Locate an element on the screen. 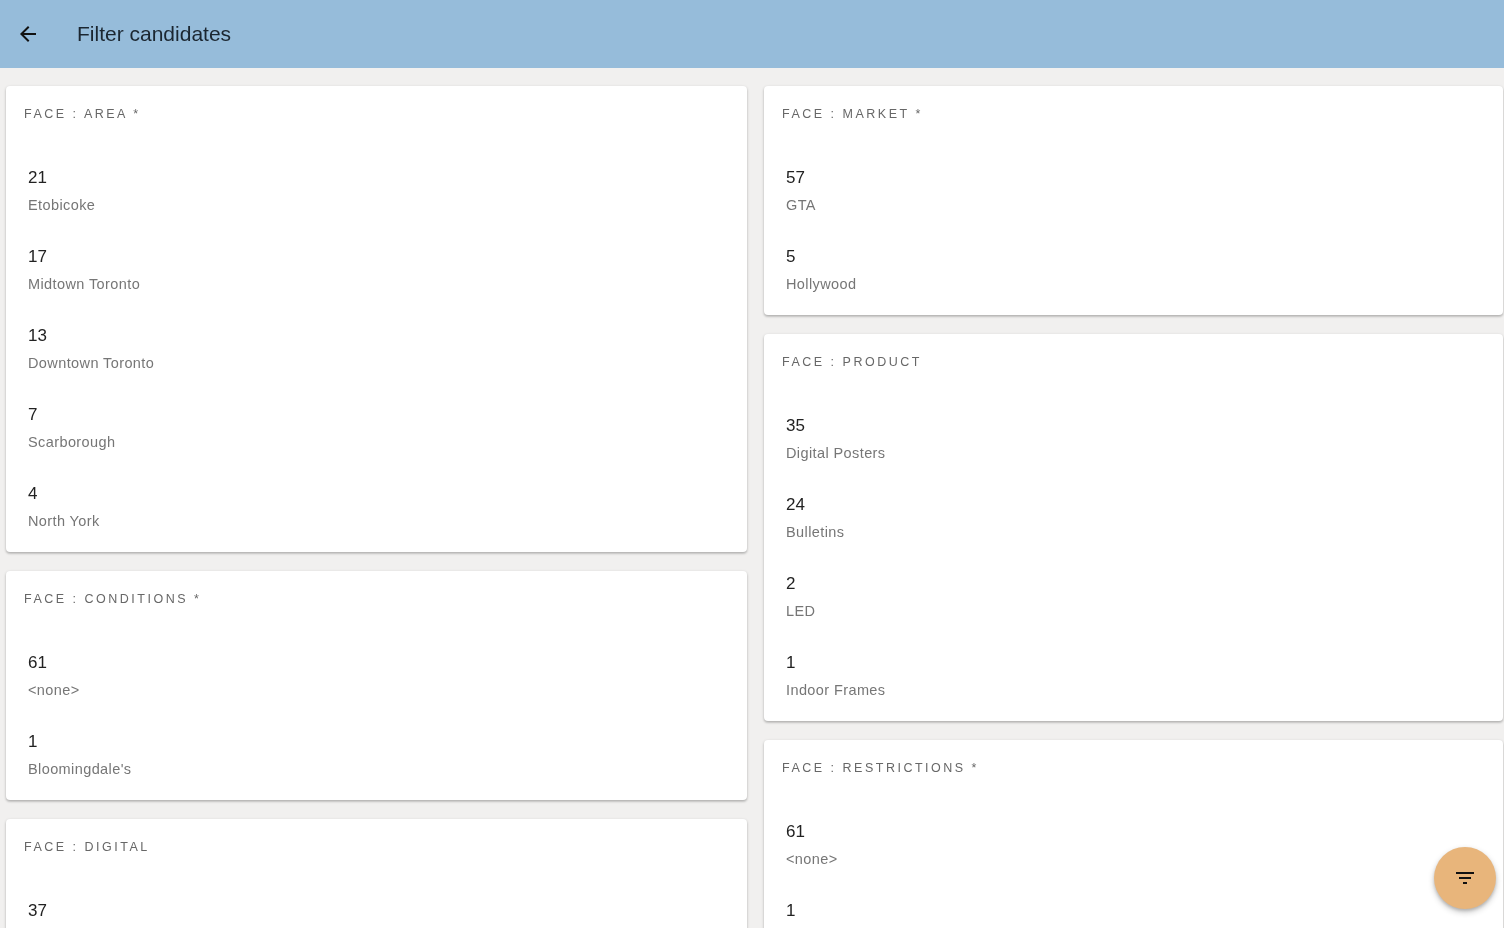 The width and height of the screenshot is (1504, 928). option-count: 35 is located at coordinates (795, 426).